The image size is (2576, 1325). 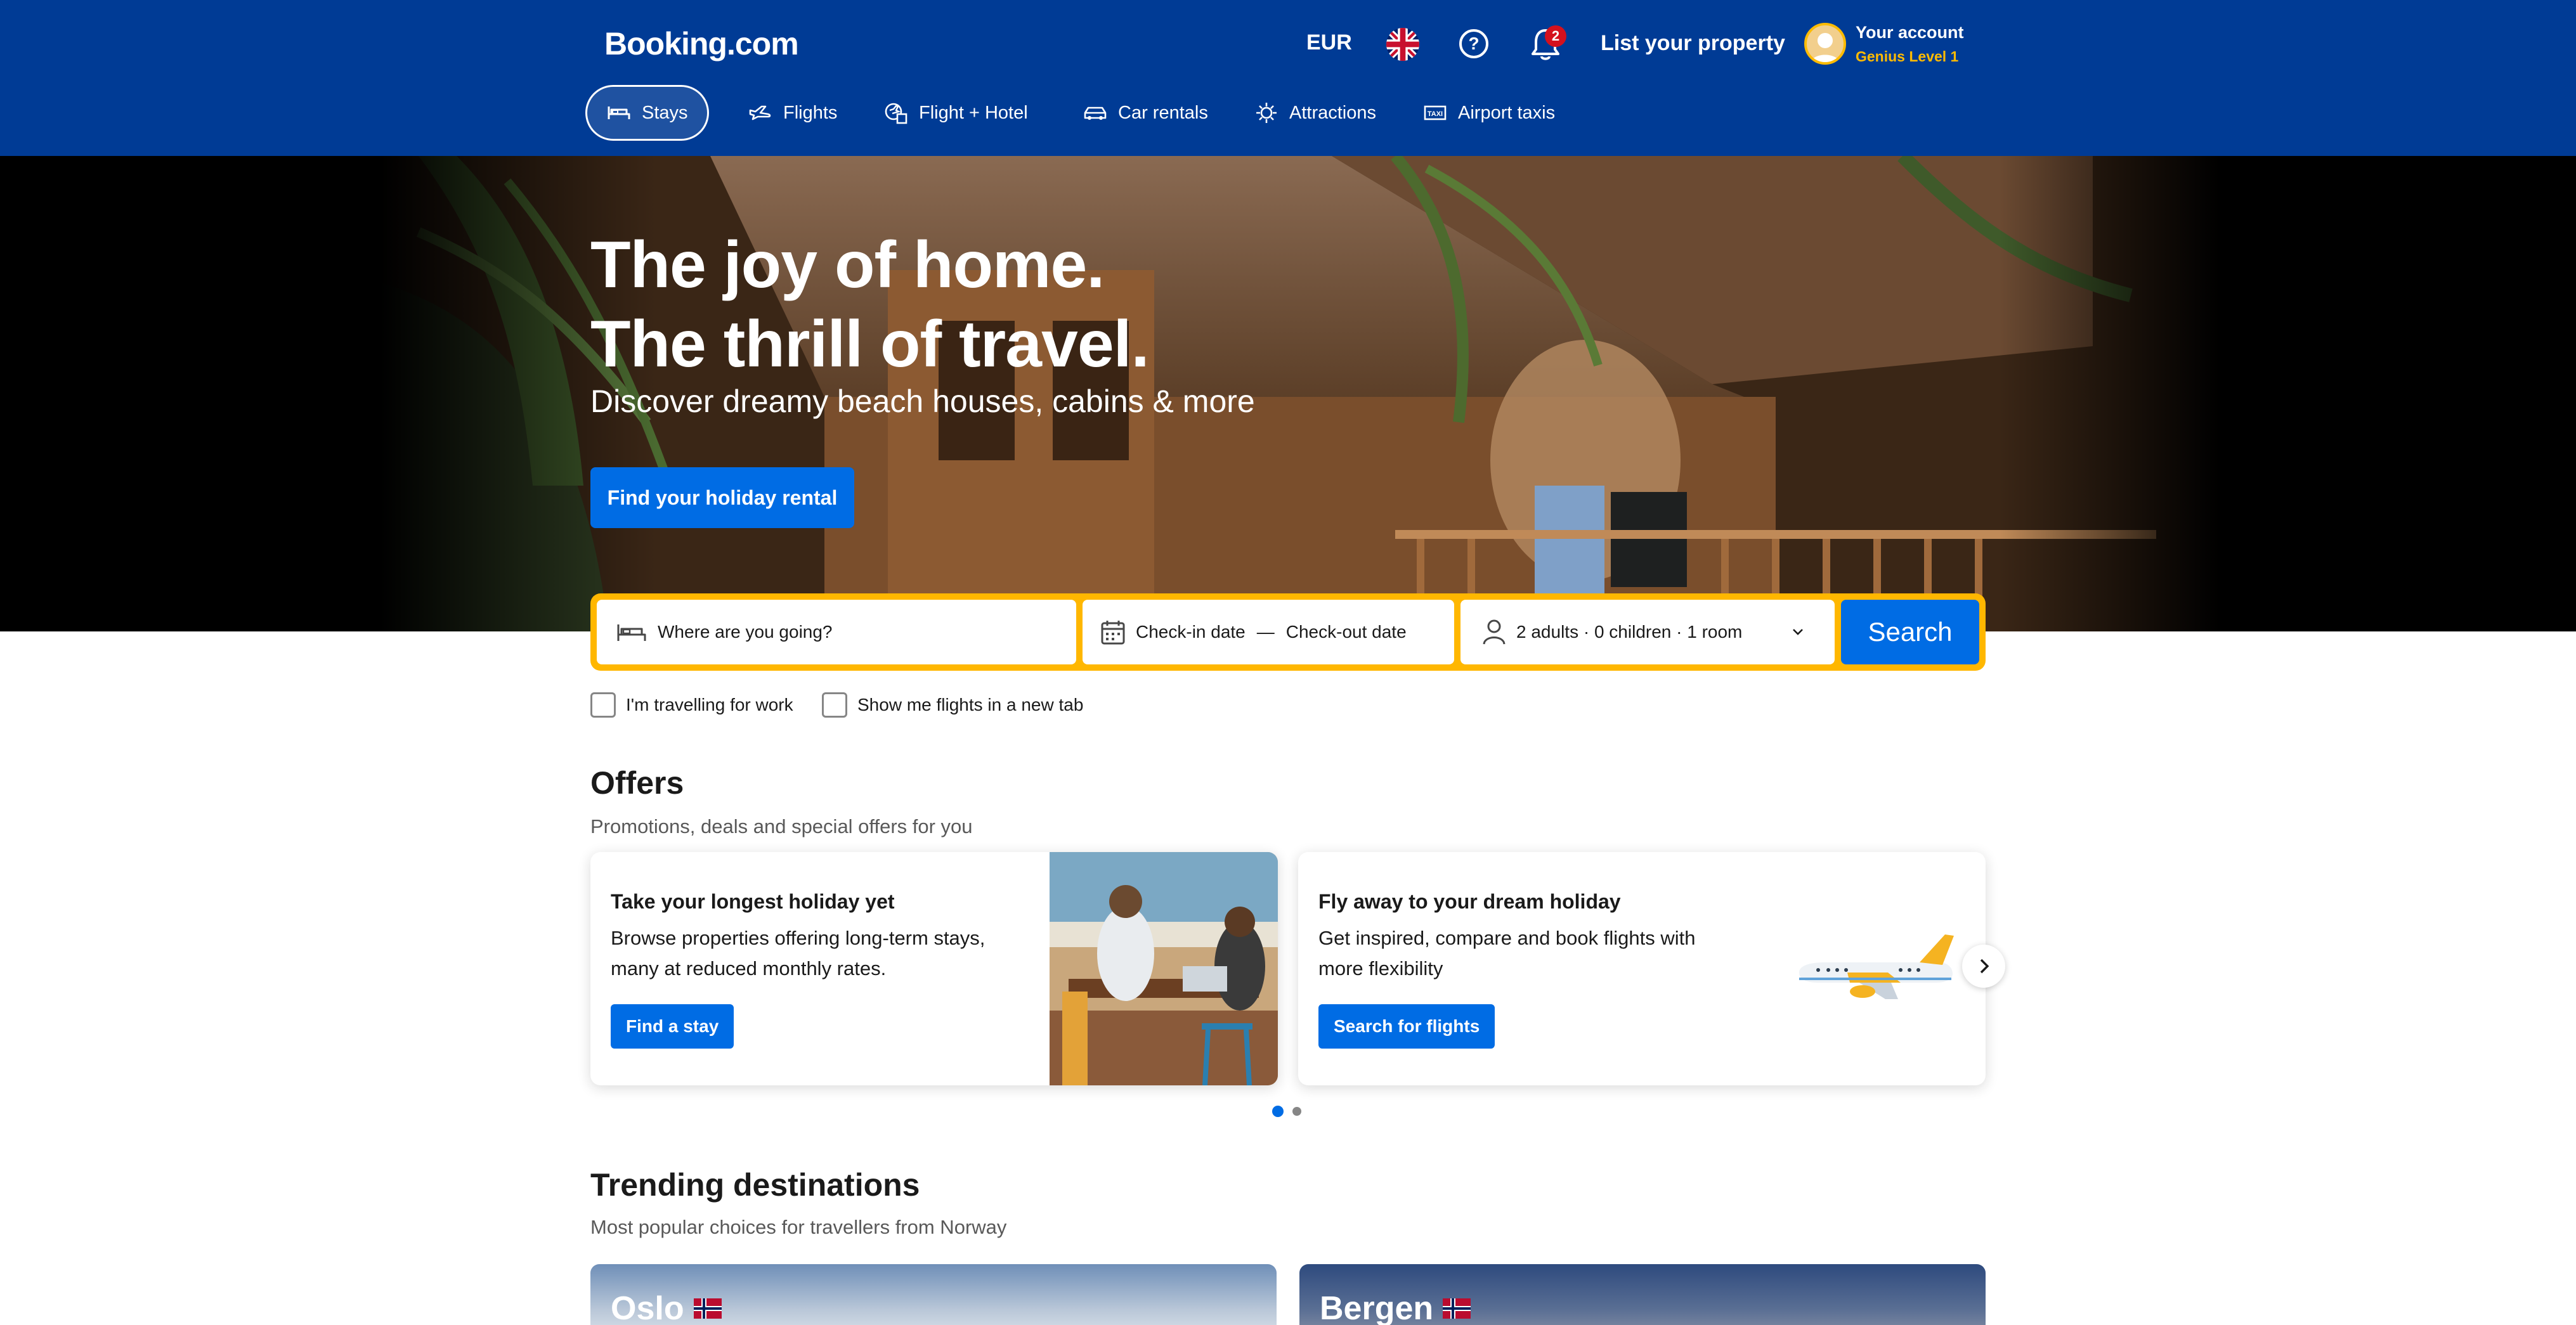 What do you see at coordinates (1910, 632) in the screenshot?
I see `search-button: Search` at bounding box center [1910, 632].